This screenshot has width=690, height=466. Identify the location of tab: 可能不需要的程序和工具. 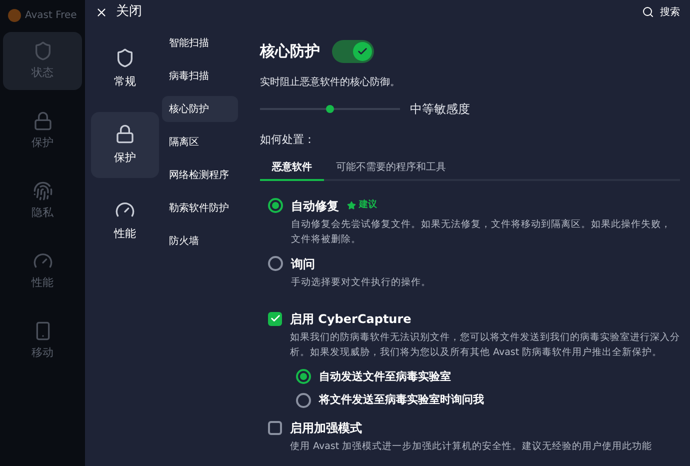
(391, 168).